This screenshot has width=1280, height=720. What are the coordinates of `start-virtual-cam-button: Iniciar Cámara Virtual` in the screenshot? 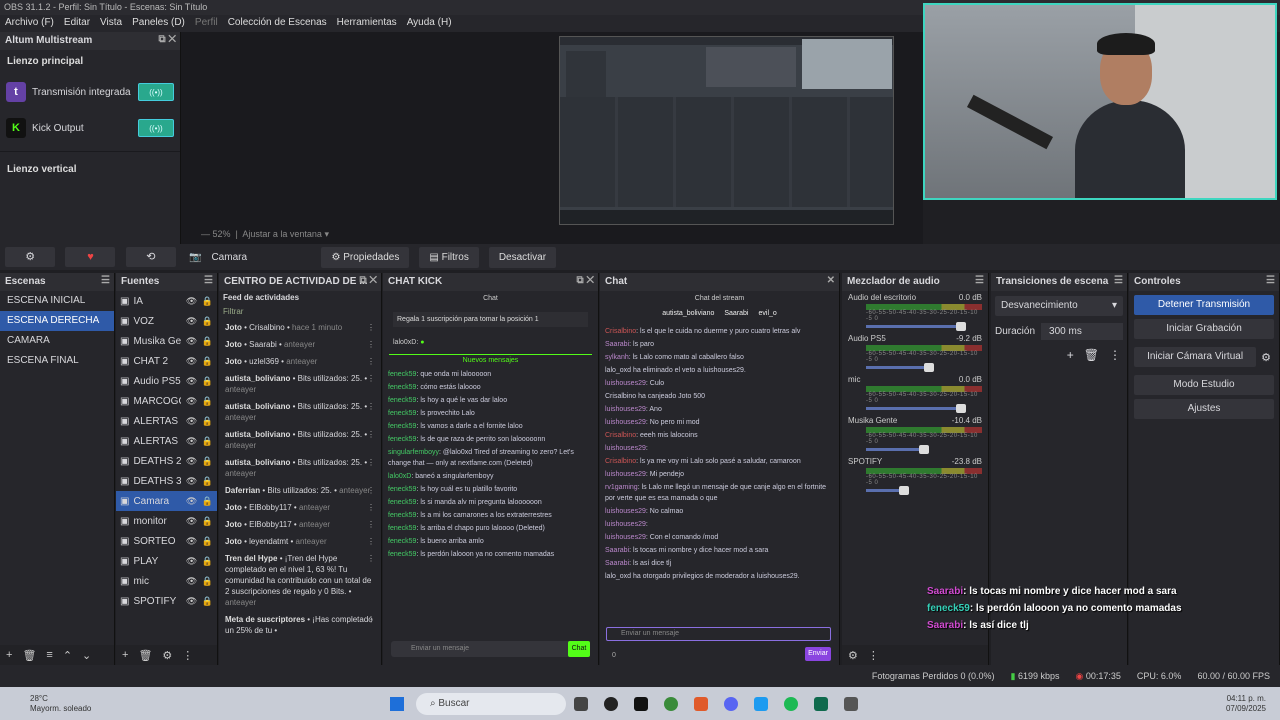 It's located at (1195, 357).